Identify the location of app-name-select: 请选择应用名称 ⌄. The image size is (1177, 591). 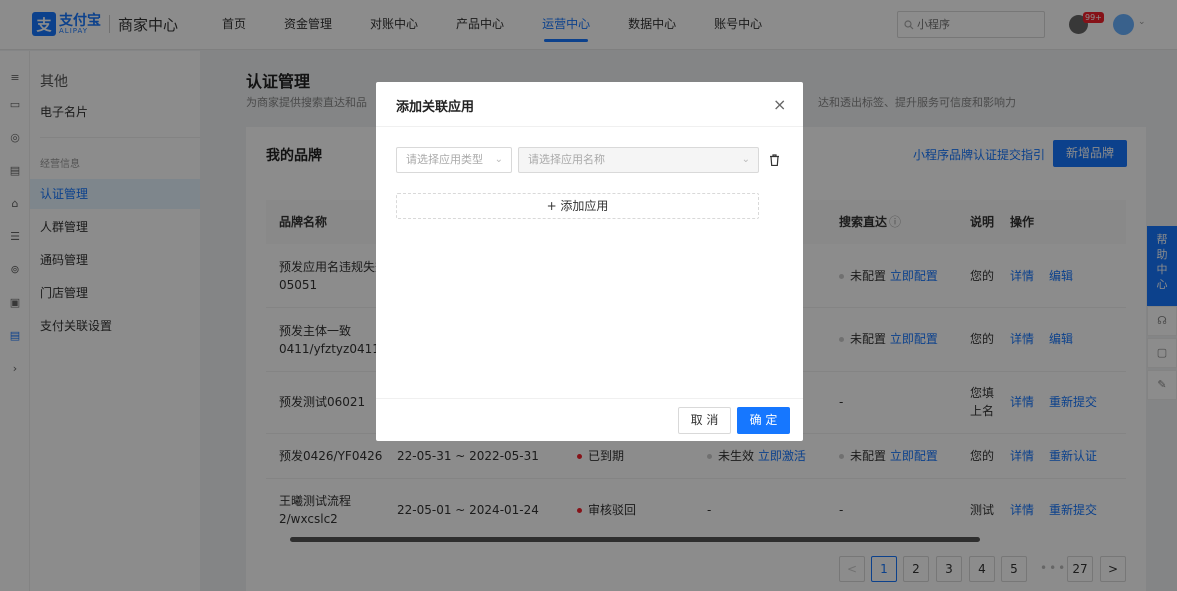
(638, 160).